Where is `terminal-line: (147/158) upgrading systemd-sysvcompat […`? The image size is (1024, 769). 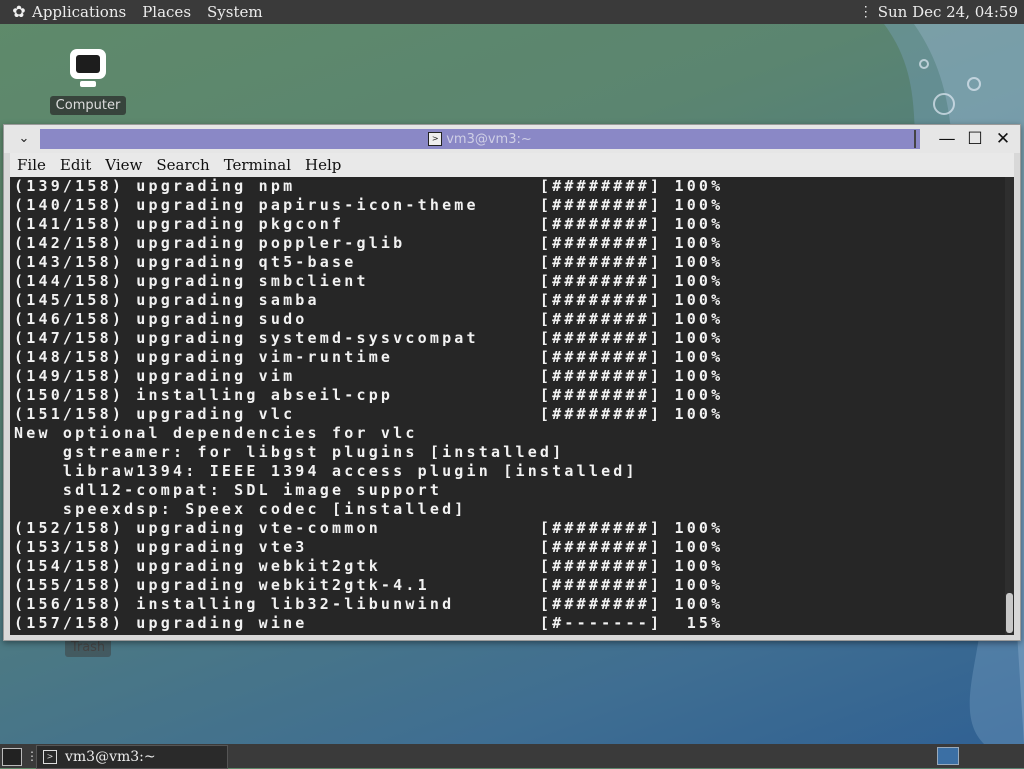 terminal-line: (147/158) upgrading systemd-sysvcompat [… is located at coordinates (369, 338).